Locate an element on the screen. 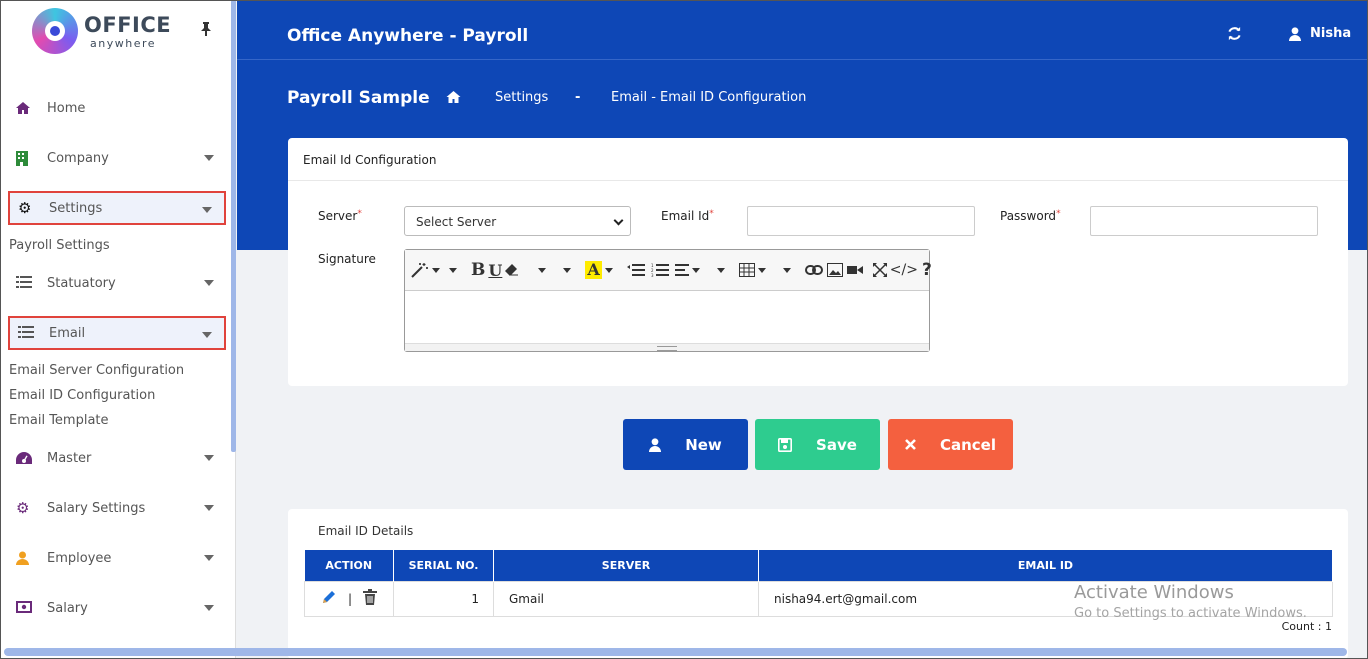 This screenshot has width=1368, height=659. new-button-label: New is located at coordinates (703, 444).